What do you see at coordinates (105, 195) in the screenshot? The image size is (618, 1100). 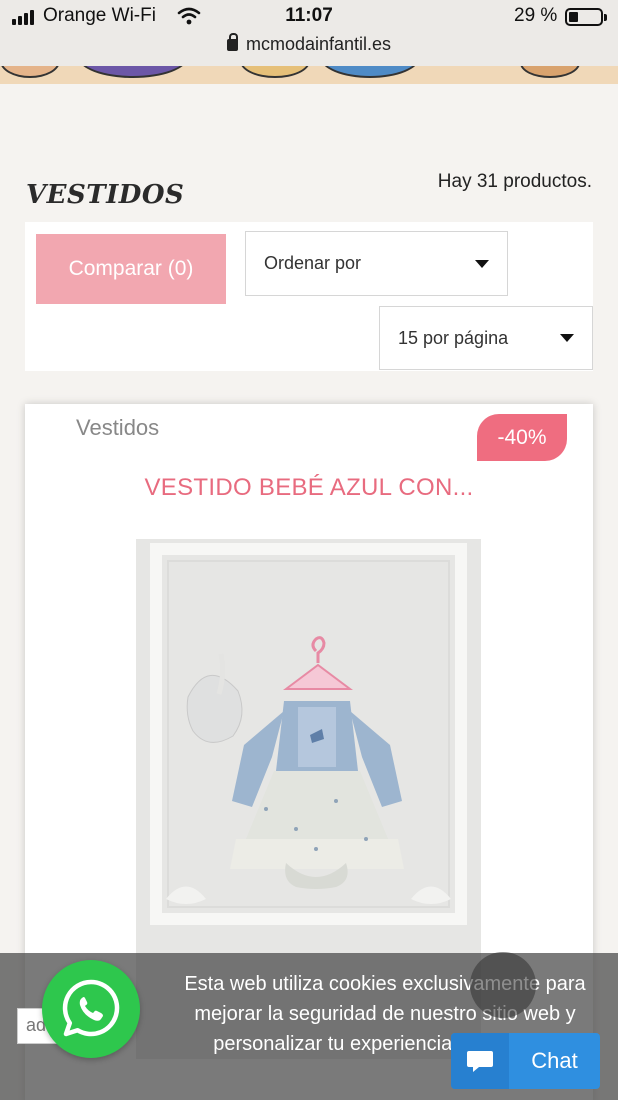 I see `category-title: VESTIDOS` at bounding box center [105, 195].